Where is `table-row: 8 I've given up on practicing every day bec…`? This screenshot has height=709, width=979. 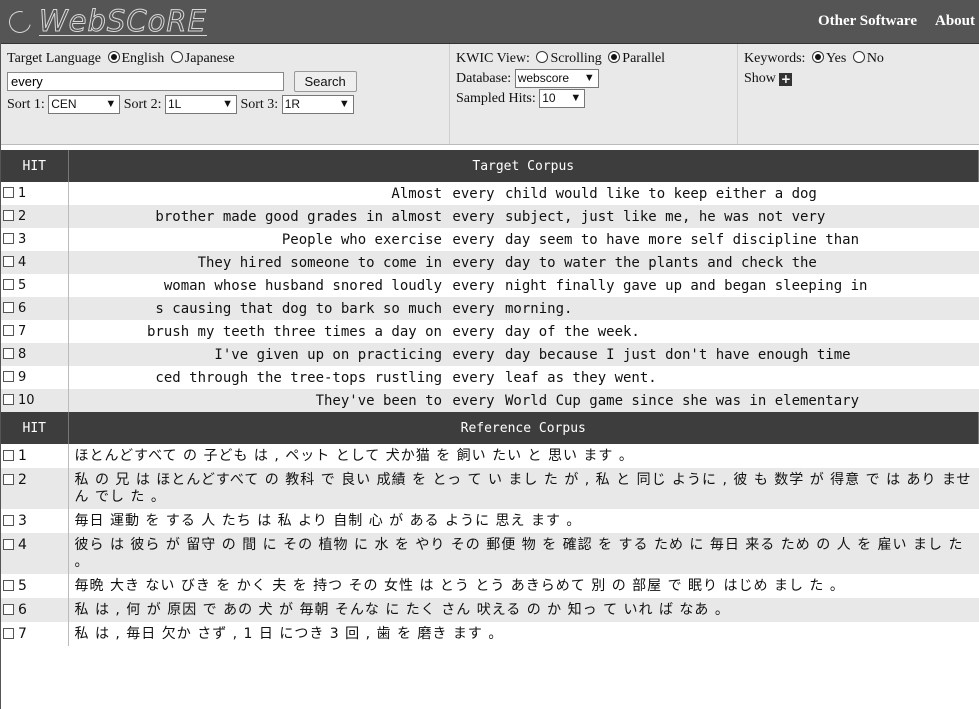 table-row: 8 I've given up on practicing every day bec… is located at coordinates (490, 354).